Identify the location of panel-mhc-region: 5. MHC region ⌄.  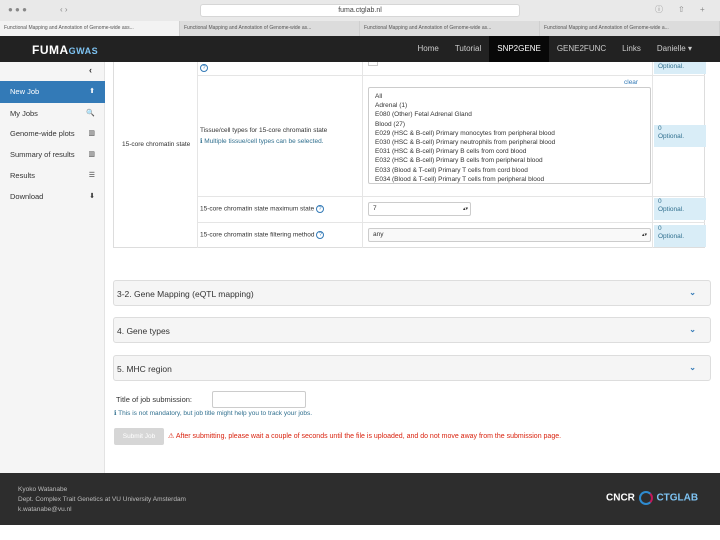
(412, 368).